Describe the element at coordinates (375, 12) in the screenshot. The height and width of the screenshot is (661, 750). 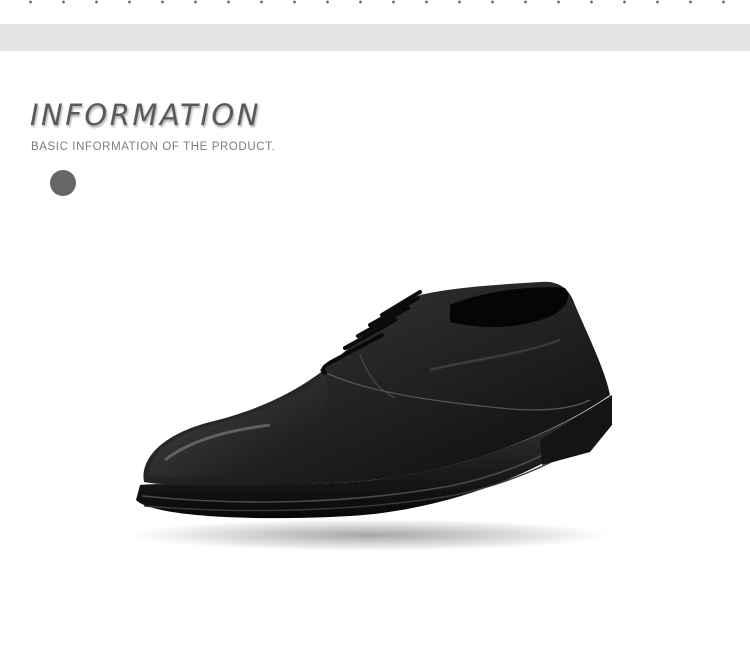
I see `top-decorative-strip` at that location.